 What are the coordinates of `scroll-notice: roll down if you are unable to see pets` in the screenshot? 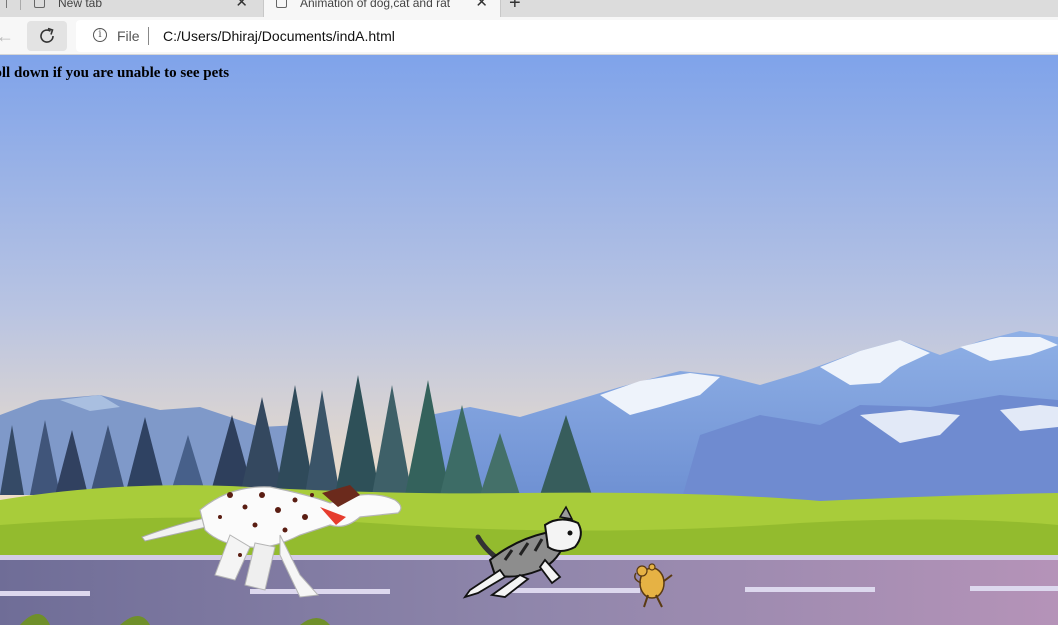 It's located at (115, 73).